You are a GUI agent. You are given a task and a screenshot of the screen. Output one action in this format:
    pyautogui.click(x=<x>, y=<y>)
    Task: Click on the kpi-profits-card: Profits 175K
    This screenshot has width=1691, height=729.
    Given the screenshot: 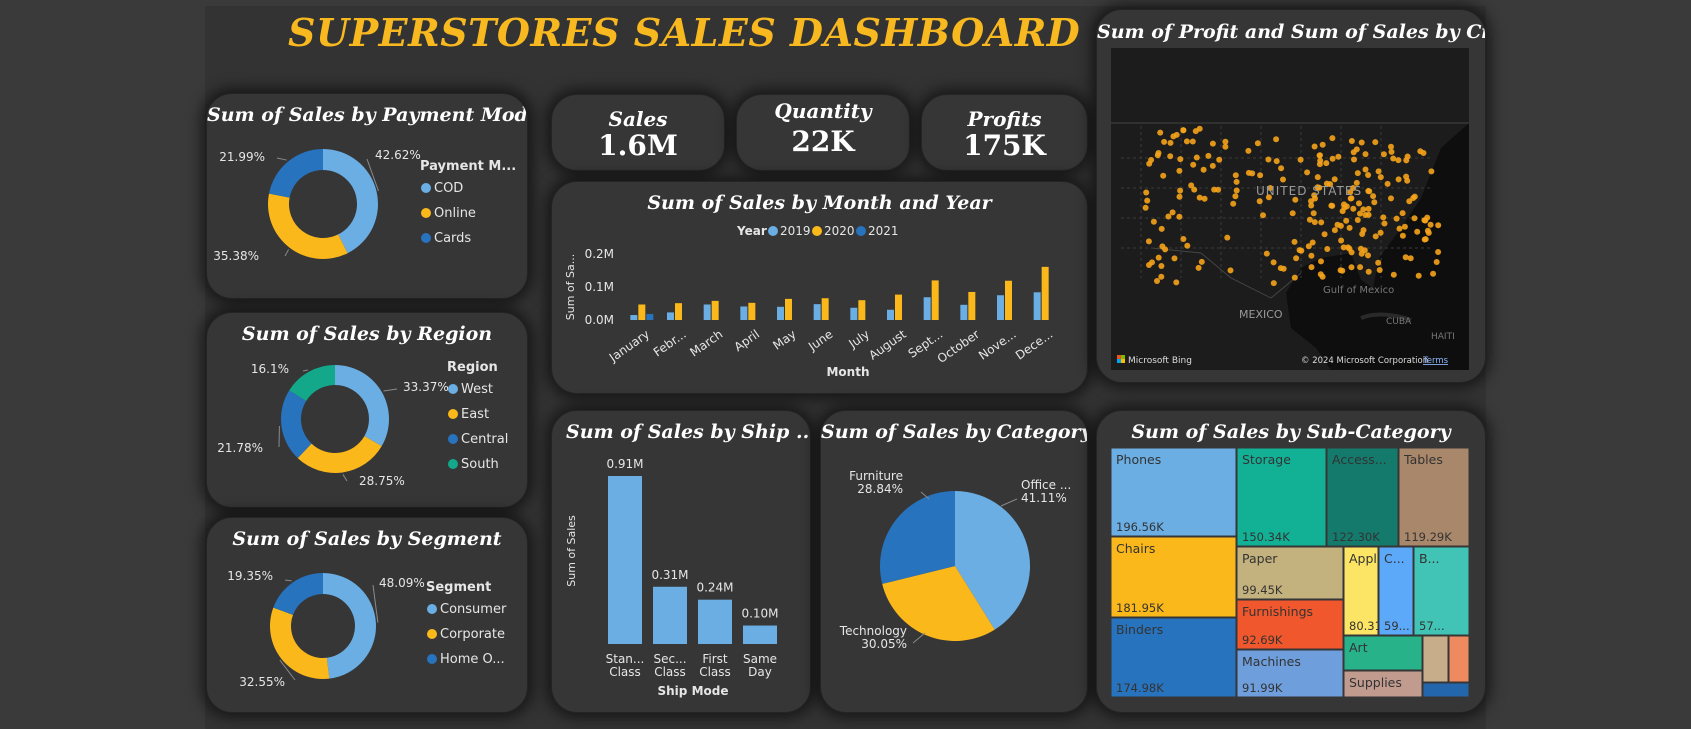 What is the action you would take?
    pyautogui.click(x=1004, y=132)
    